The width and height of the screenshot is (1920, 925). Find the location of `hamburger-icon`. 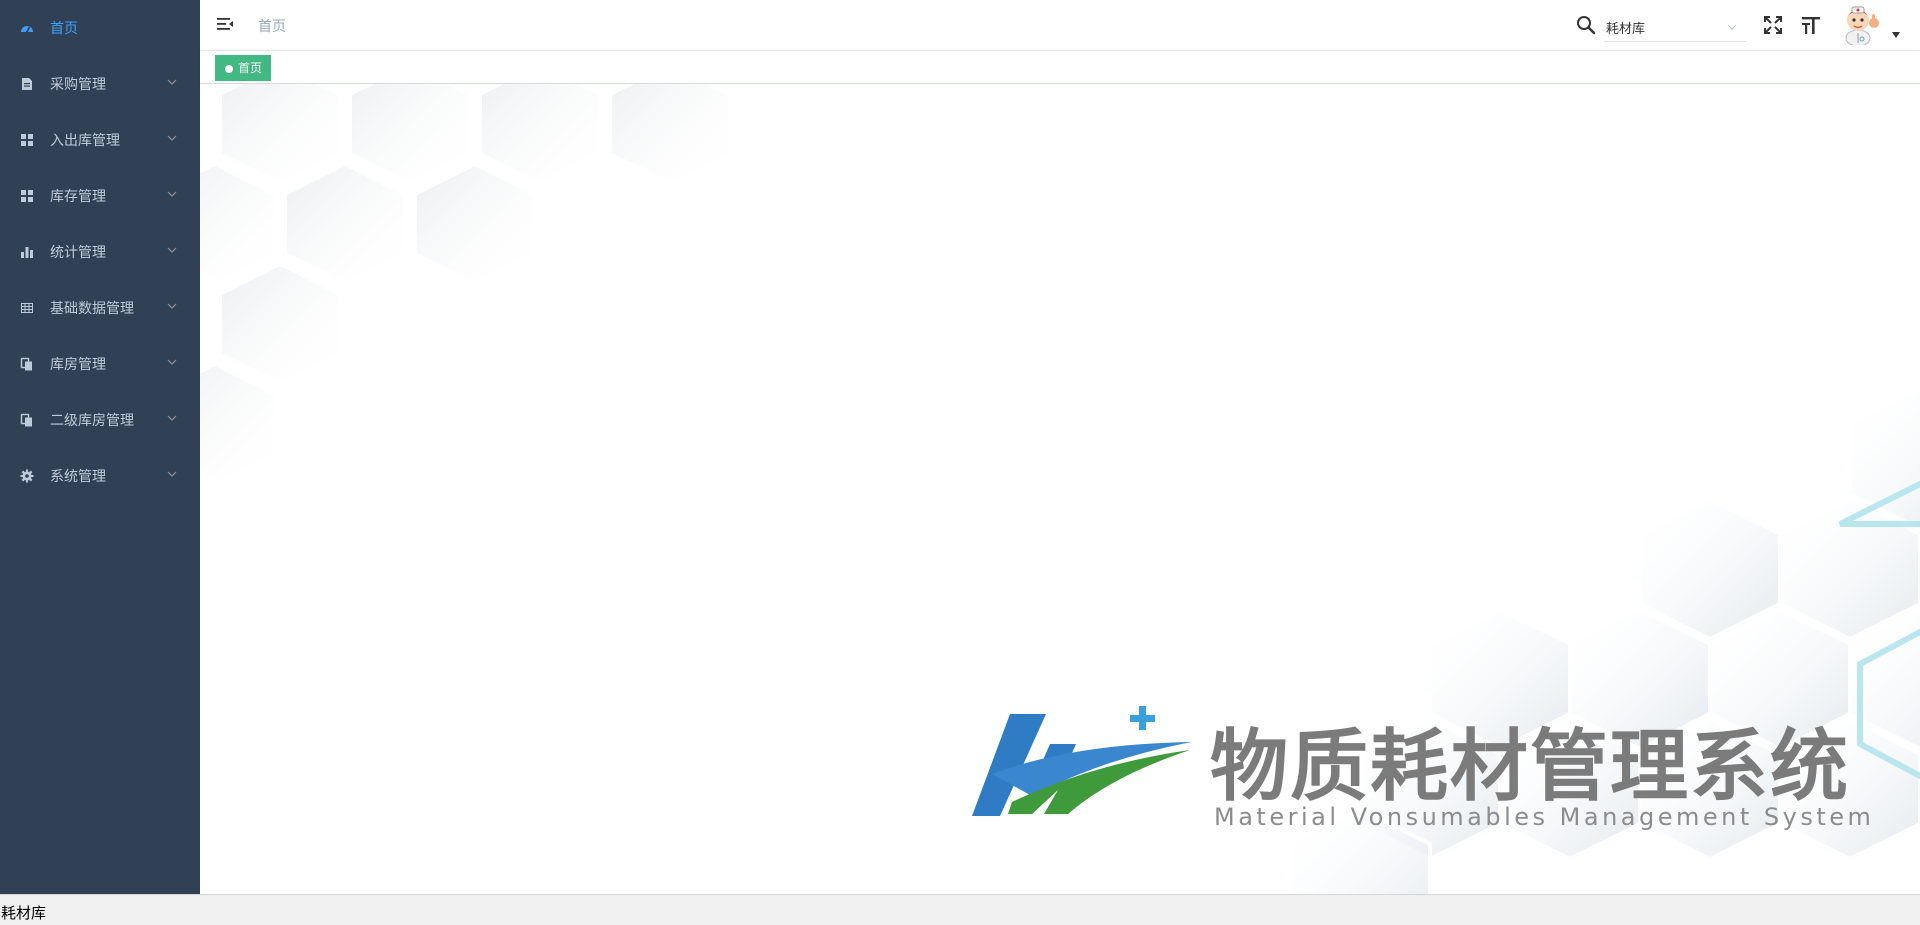

hamburger-icon is located at coordinates (225, 24).